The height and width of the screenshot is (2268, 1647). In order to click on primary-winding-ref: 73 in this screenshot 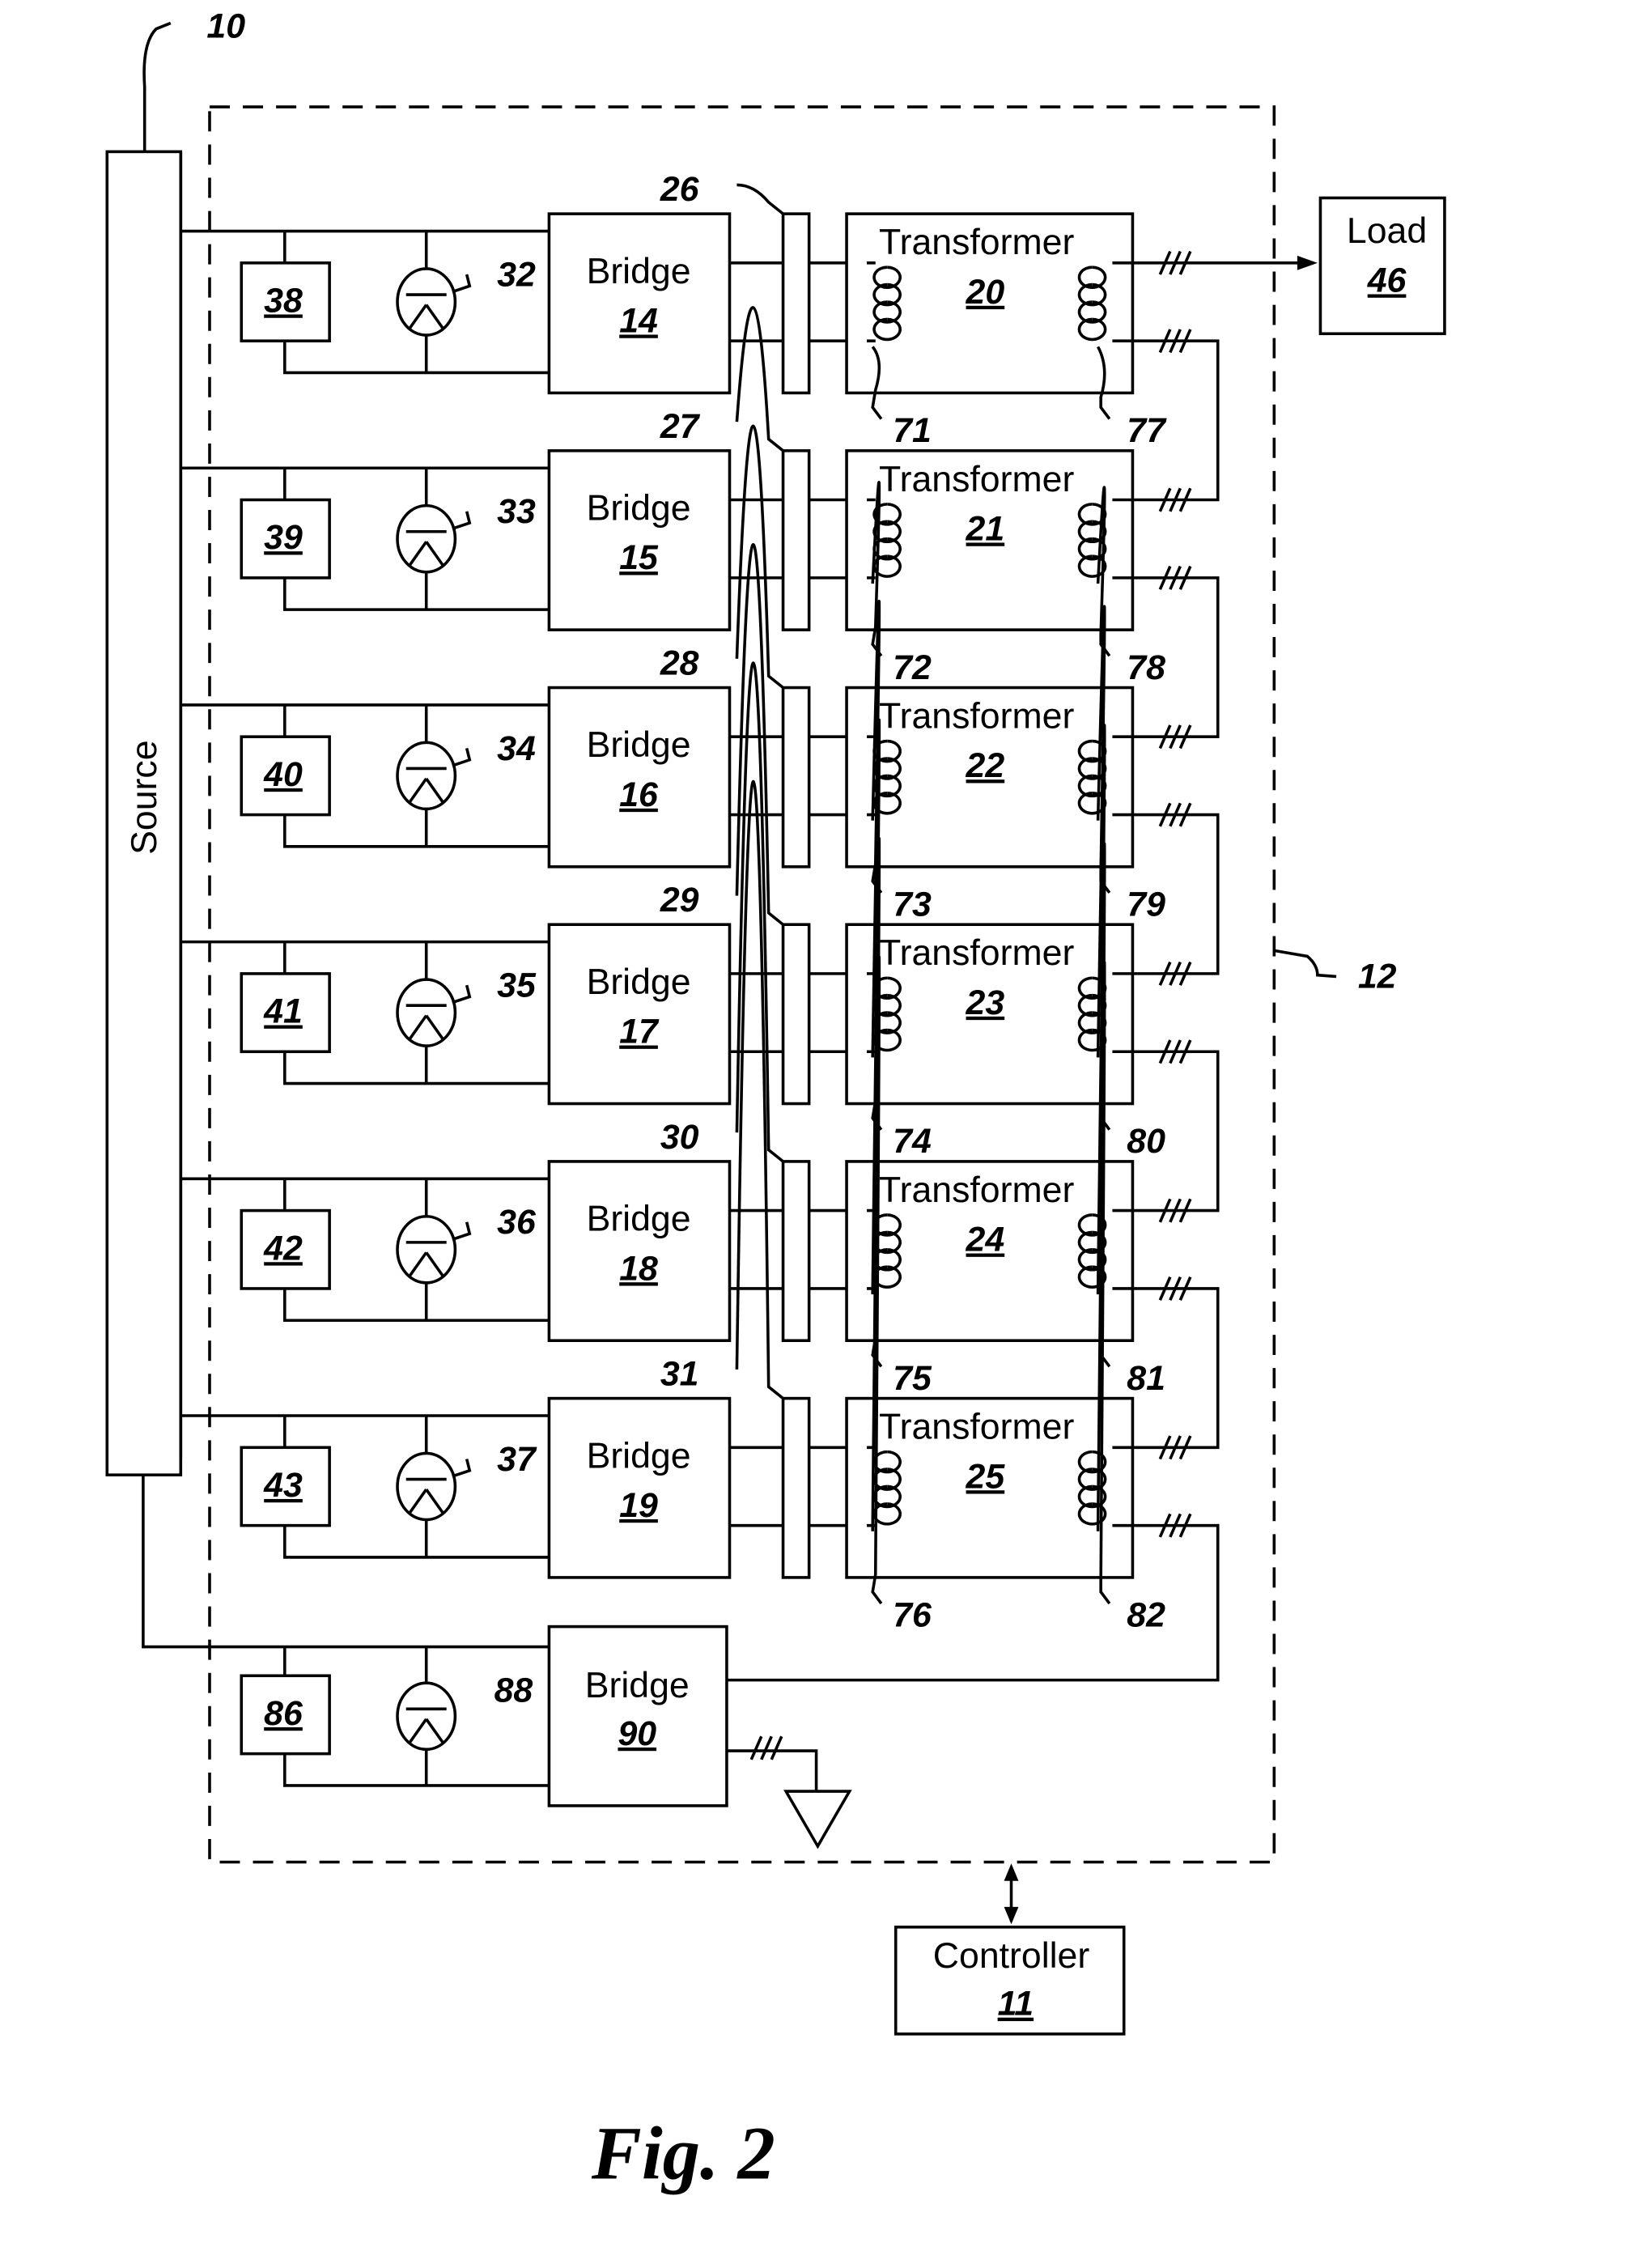, I will do `click(913, 905)`.